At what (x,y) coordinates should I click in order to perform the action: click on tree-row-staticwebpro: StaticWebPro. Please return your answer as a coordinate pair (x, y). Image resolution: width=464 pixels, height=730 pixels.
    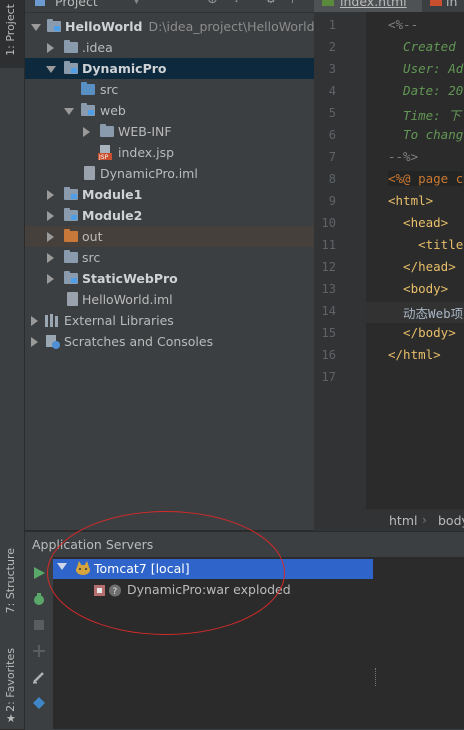
    Looking at the image, I should click on (169, 278).